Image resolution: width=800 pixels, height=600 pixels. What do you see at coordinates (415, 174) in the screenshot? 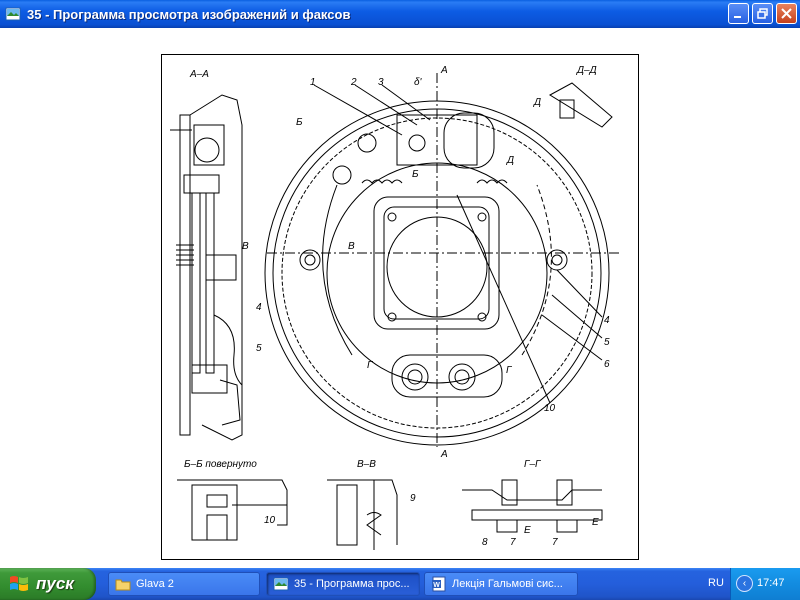
I see `marker-b-2: Б` at bounding box center [415, 174].